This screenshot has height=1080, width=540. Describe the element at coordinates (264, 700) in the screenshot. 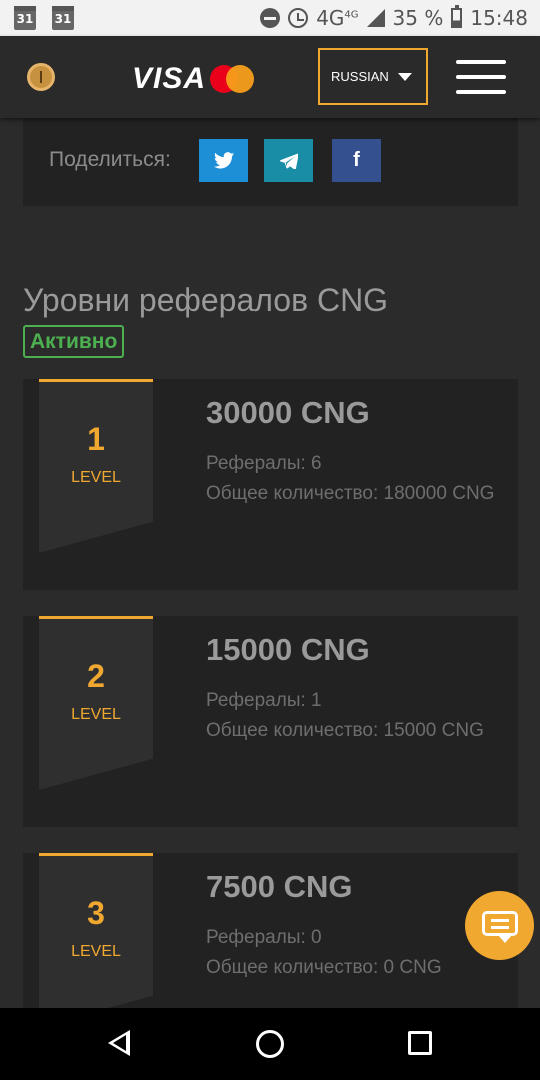

I see `referrals-count: Рефералы: 1` at that location.